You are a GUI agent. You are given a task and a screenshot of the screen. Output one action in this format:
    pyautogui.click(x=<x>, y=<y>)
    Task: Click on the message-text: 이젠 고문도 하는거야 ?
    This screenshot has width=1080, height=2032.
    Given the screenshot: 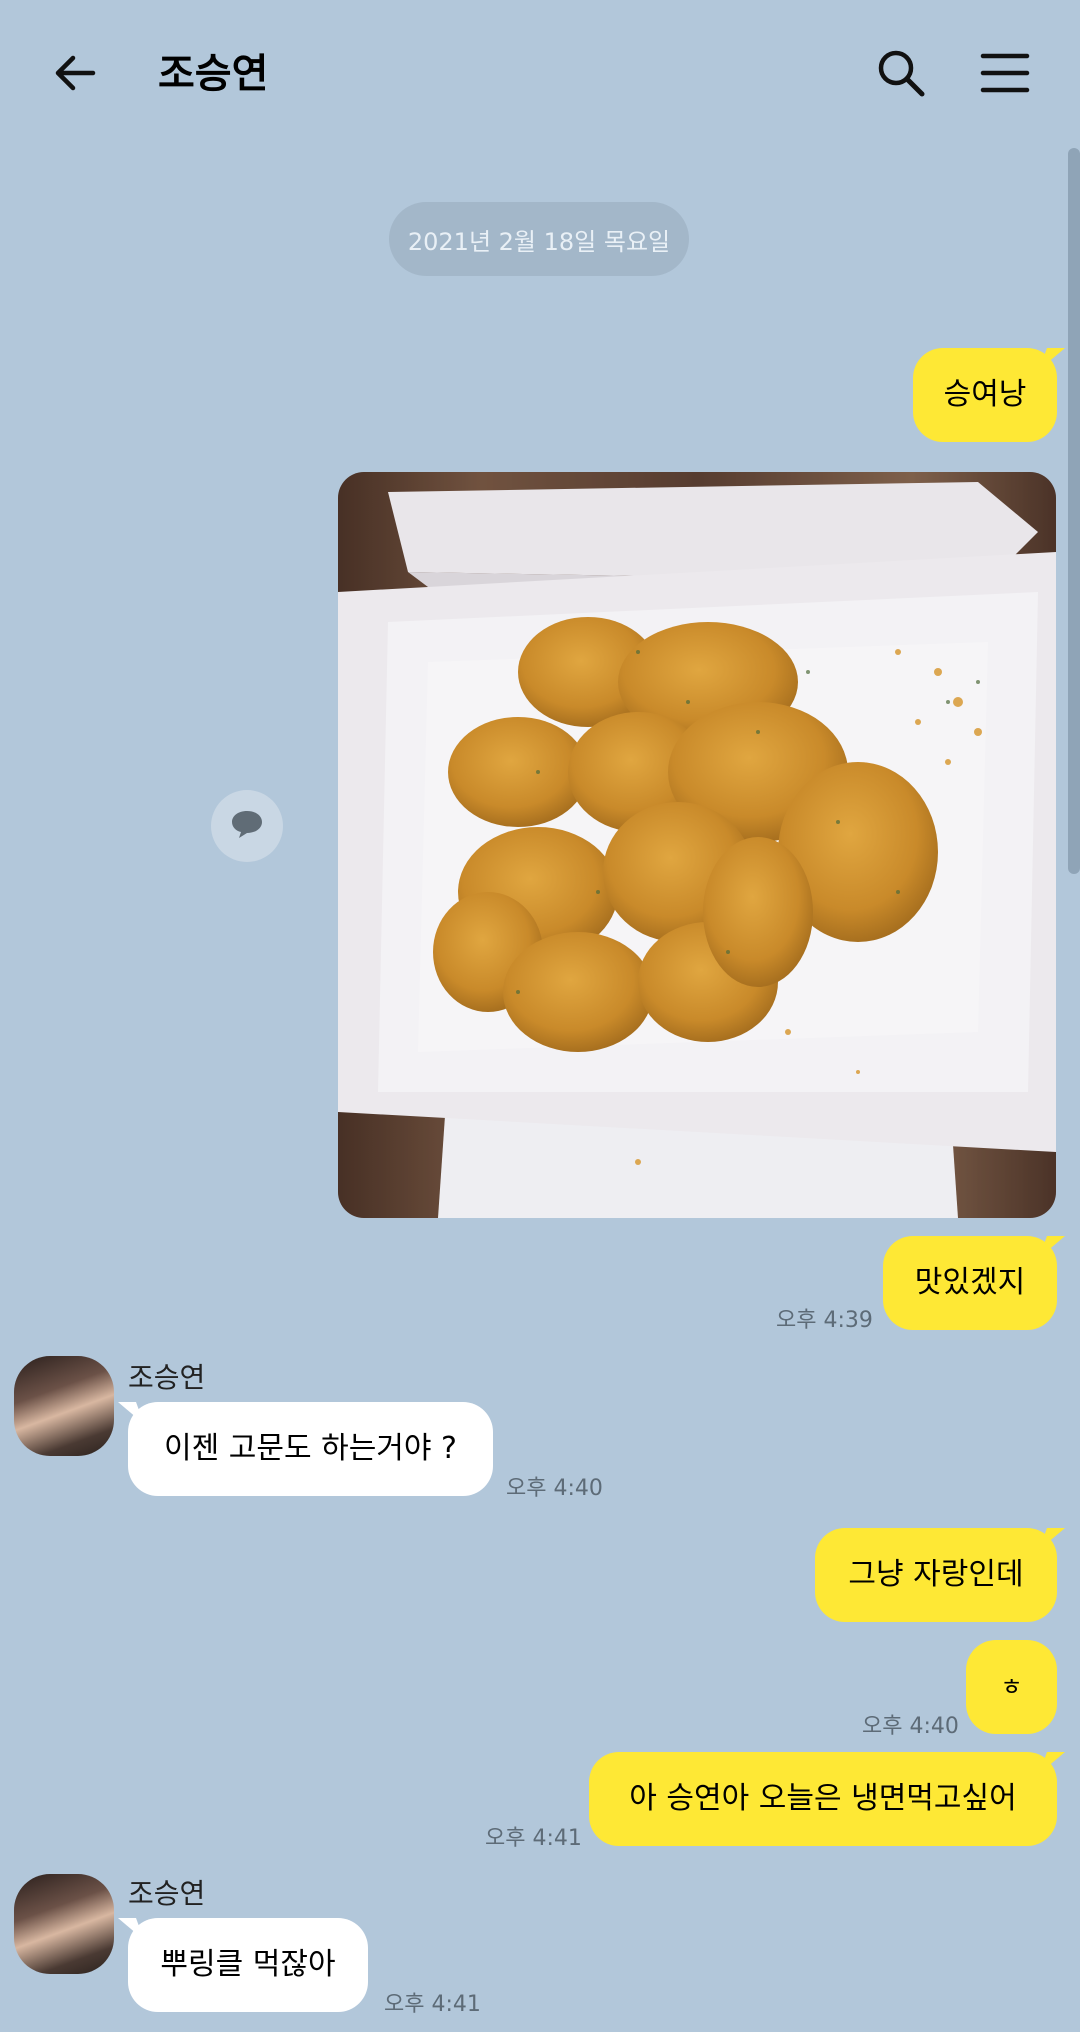 What is the action you would take?
    pyautogui.click(x=310, y=1448)
    